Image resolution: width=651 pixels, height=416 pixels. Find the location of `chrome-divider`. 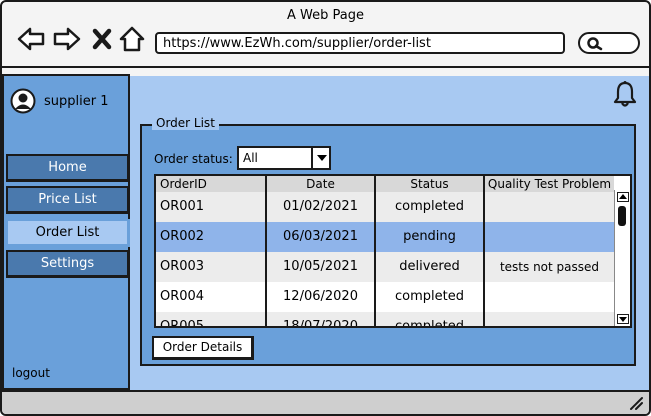

chrome-divider is located at coordinates (325, 67).